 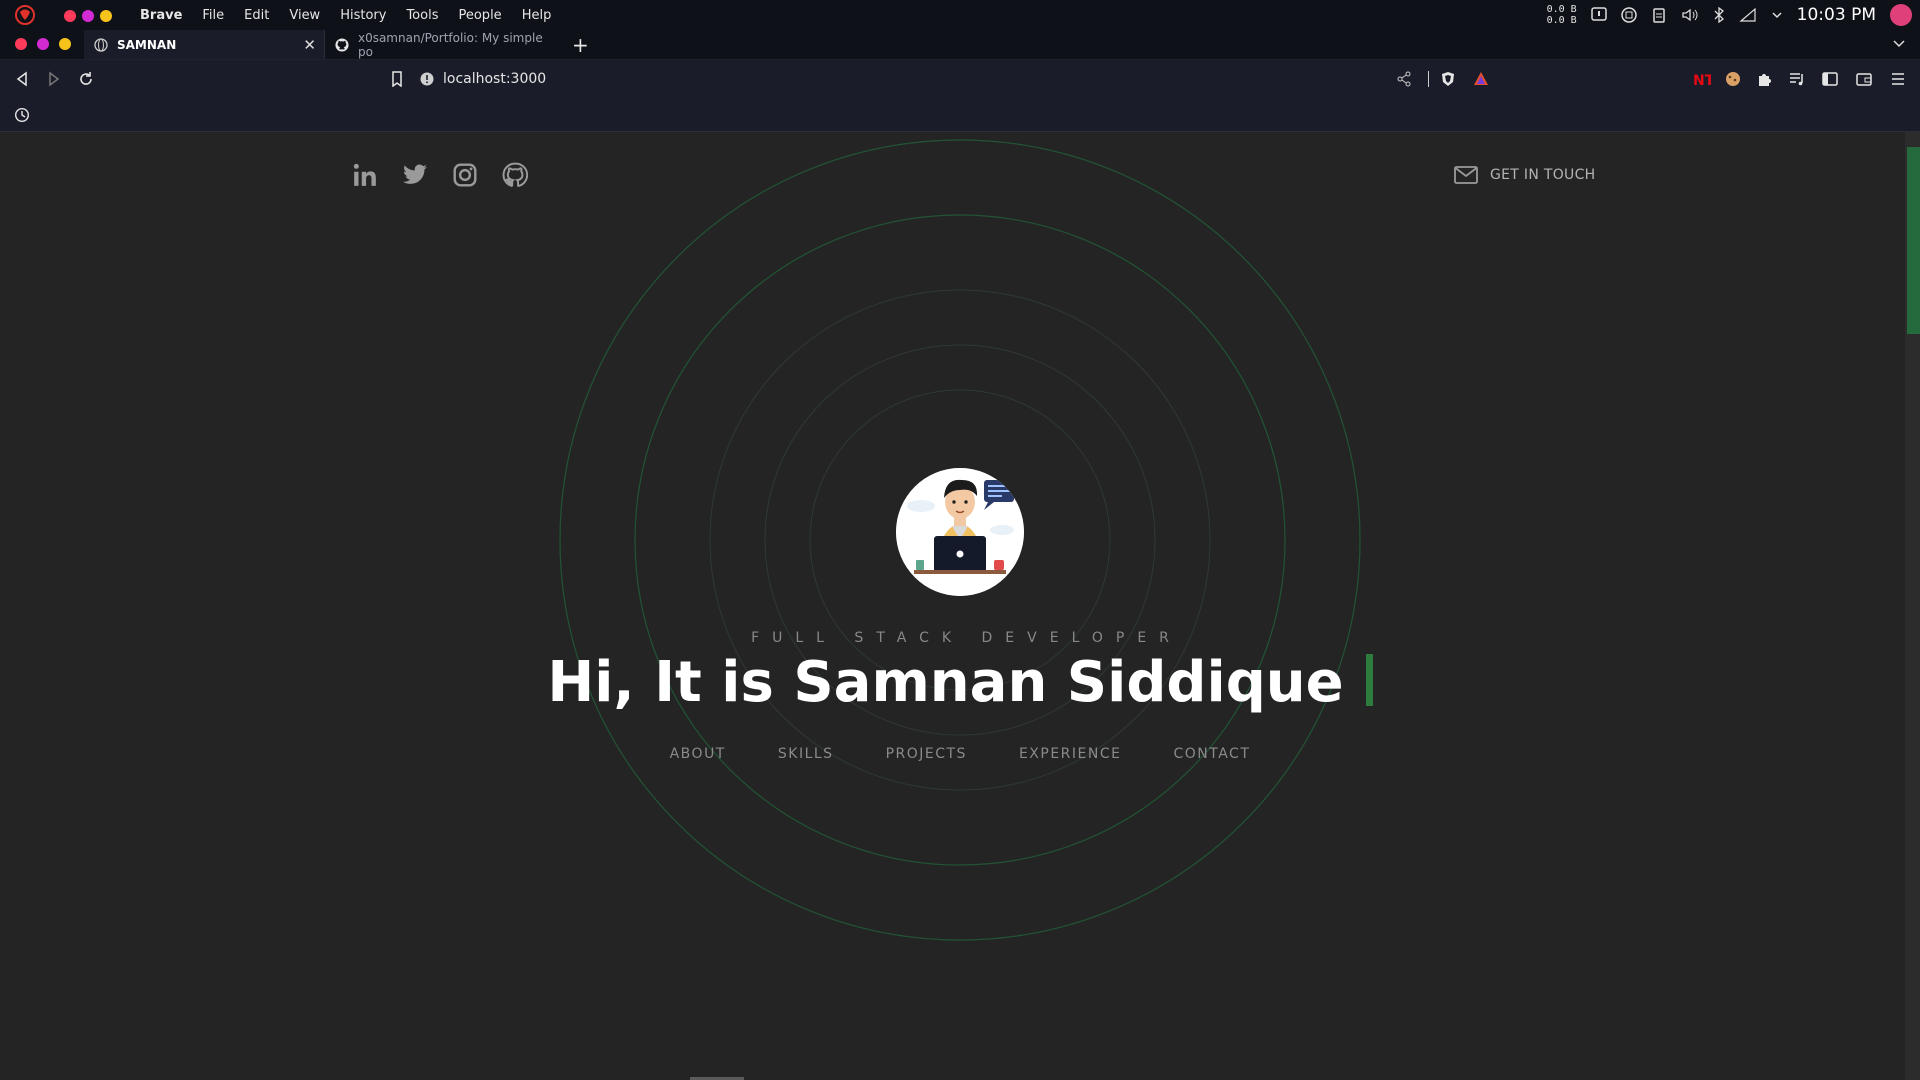 I want to click on menu-tools: Tools, so click(x=422, y=15).